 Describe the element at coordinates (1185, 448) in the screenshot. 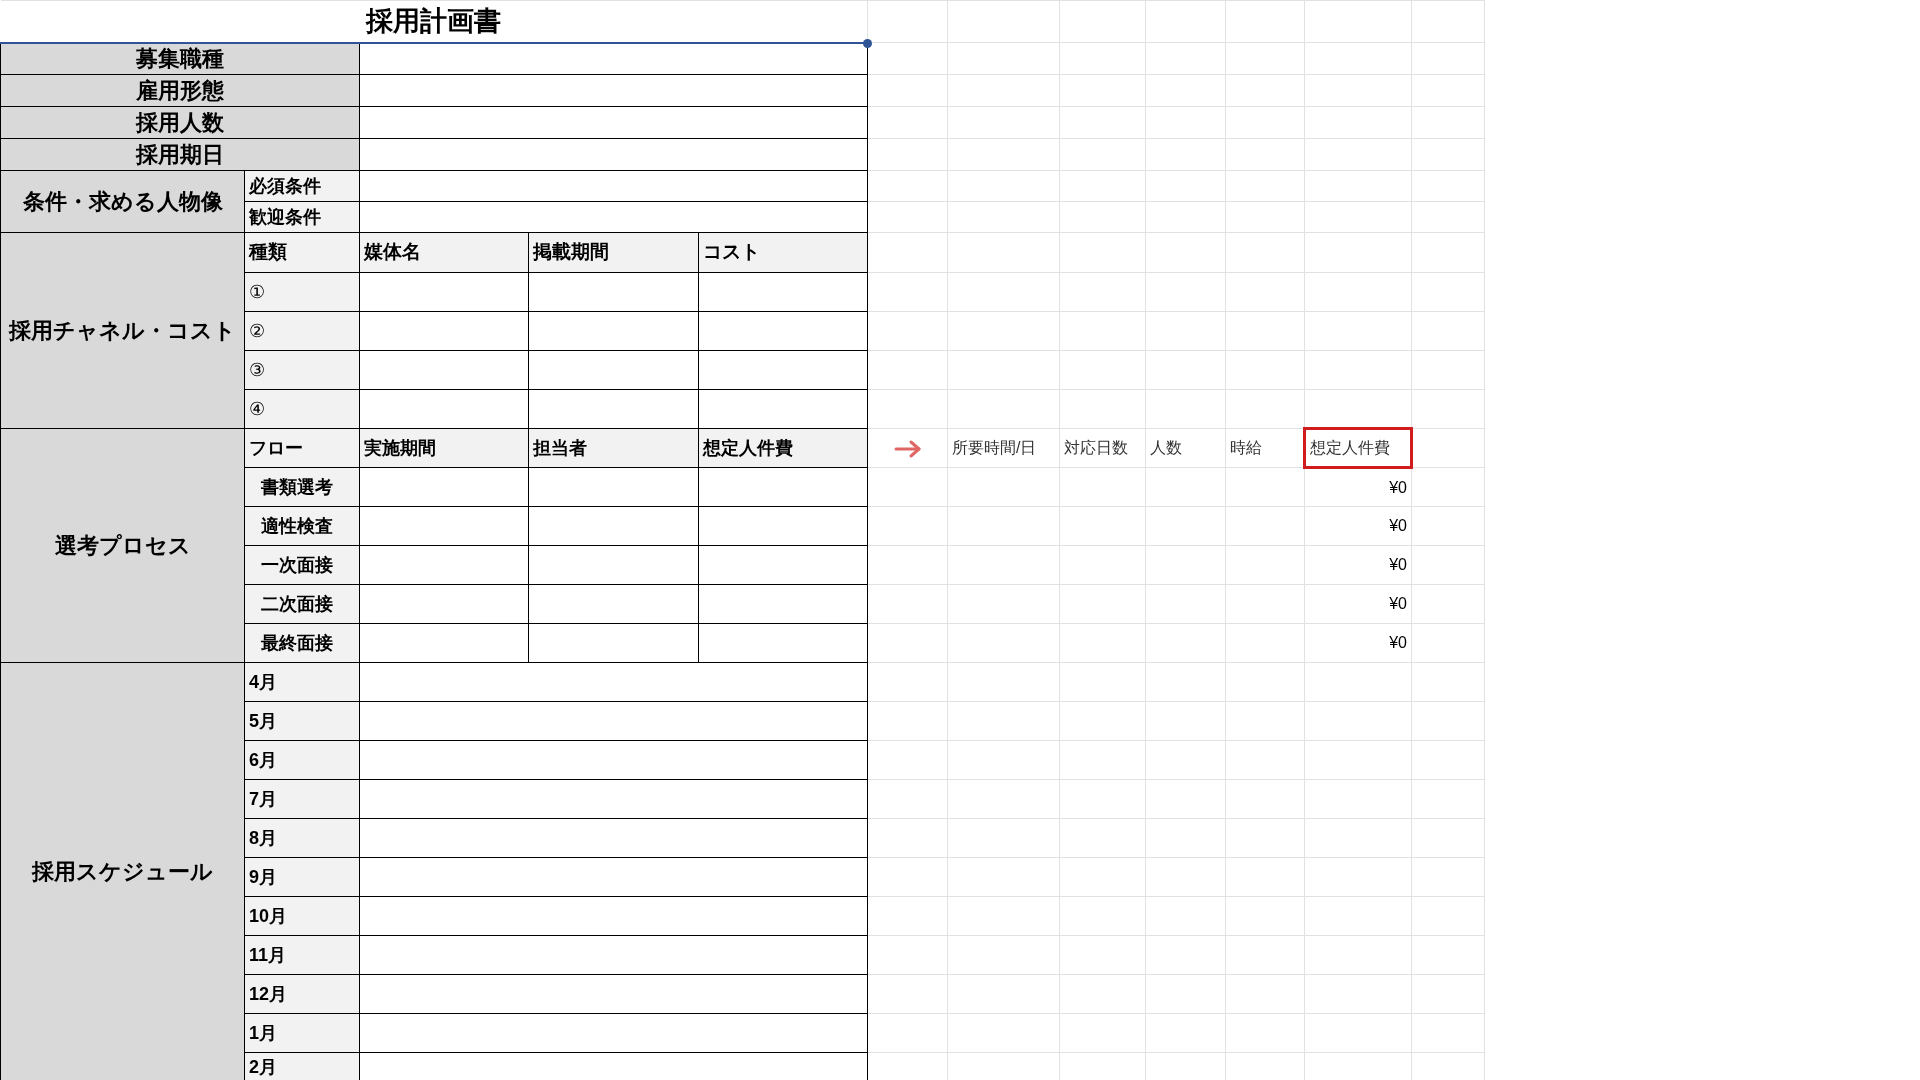

I see `column-header: 人数` at that location.